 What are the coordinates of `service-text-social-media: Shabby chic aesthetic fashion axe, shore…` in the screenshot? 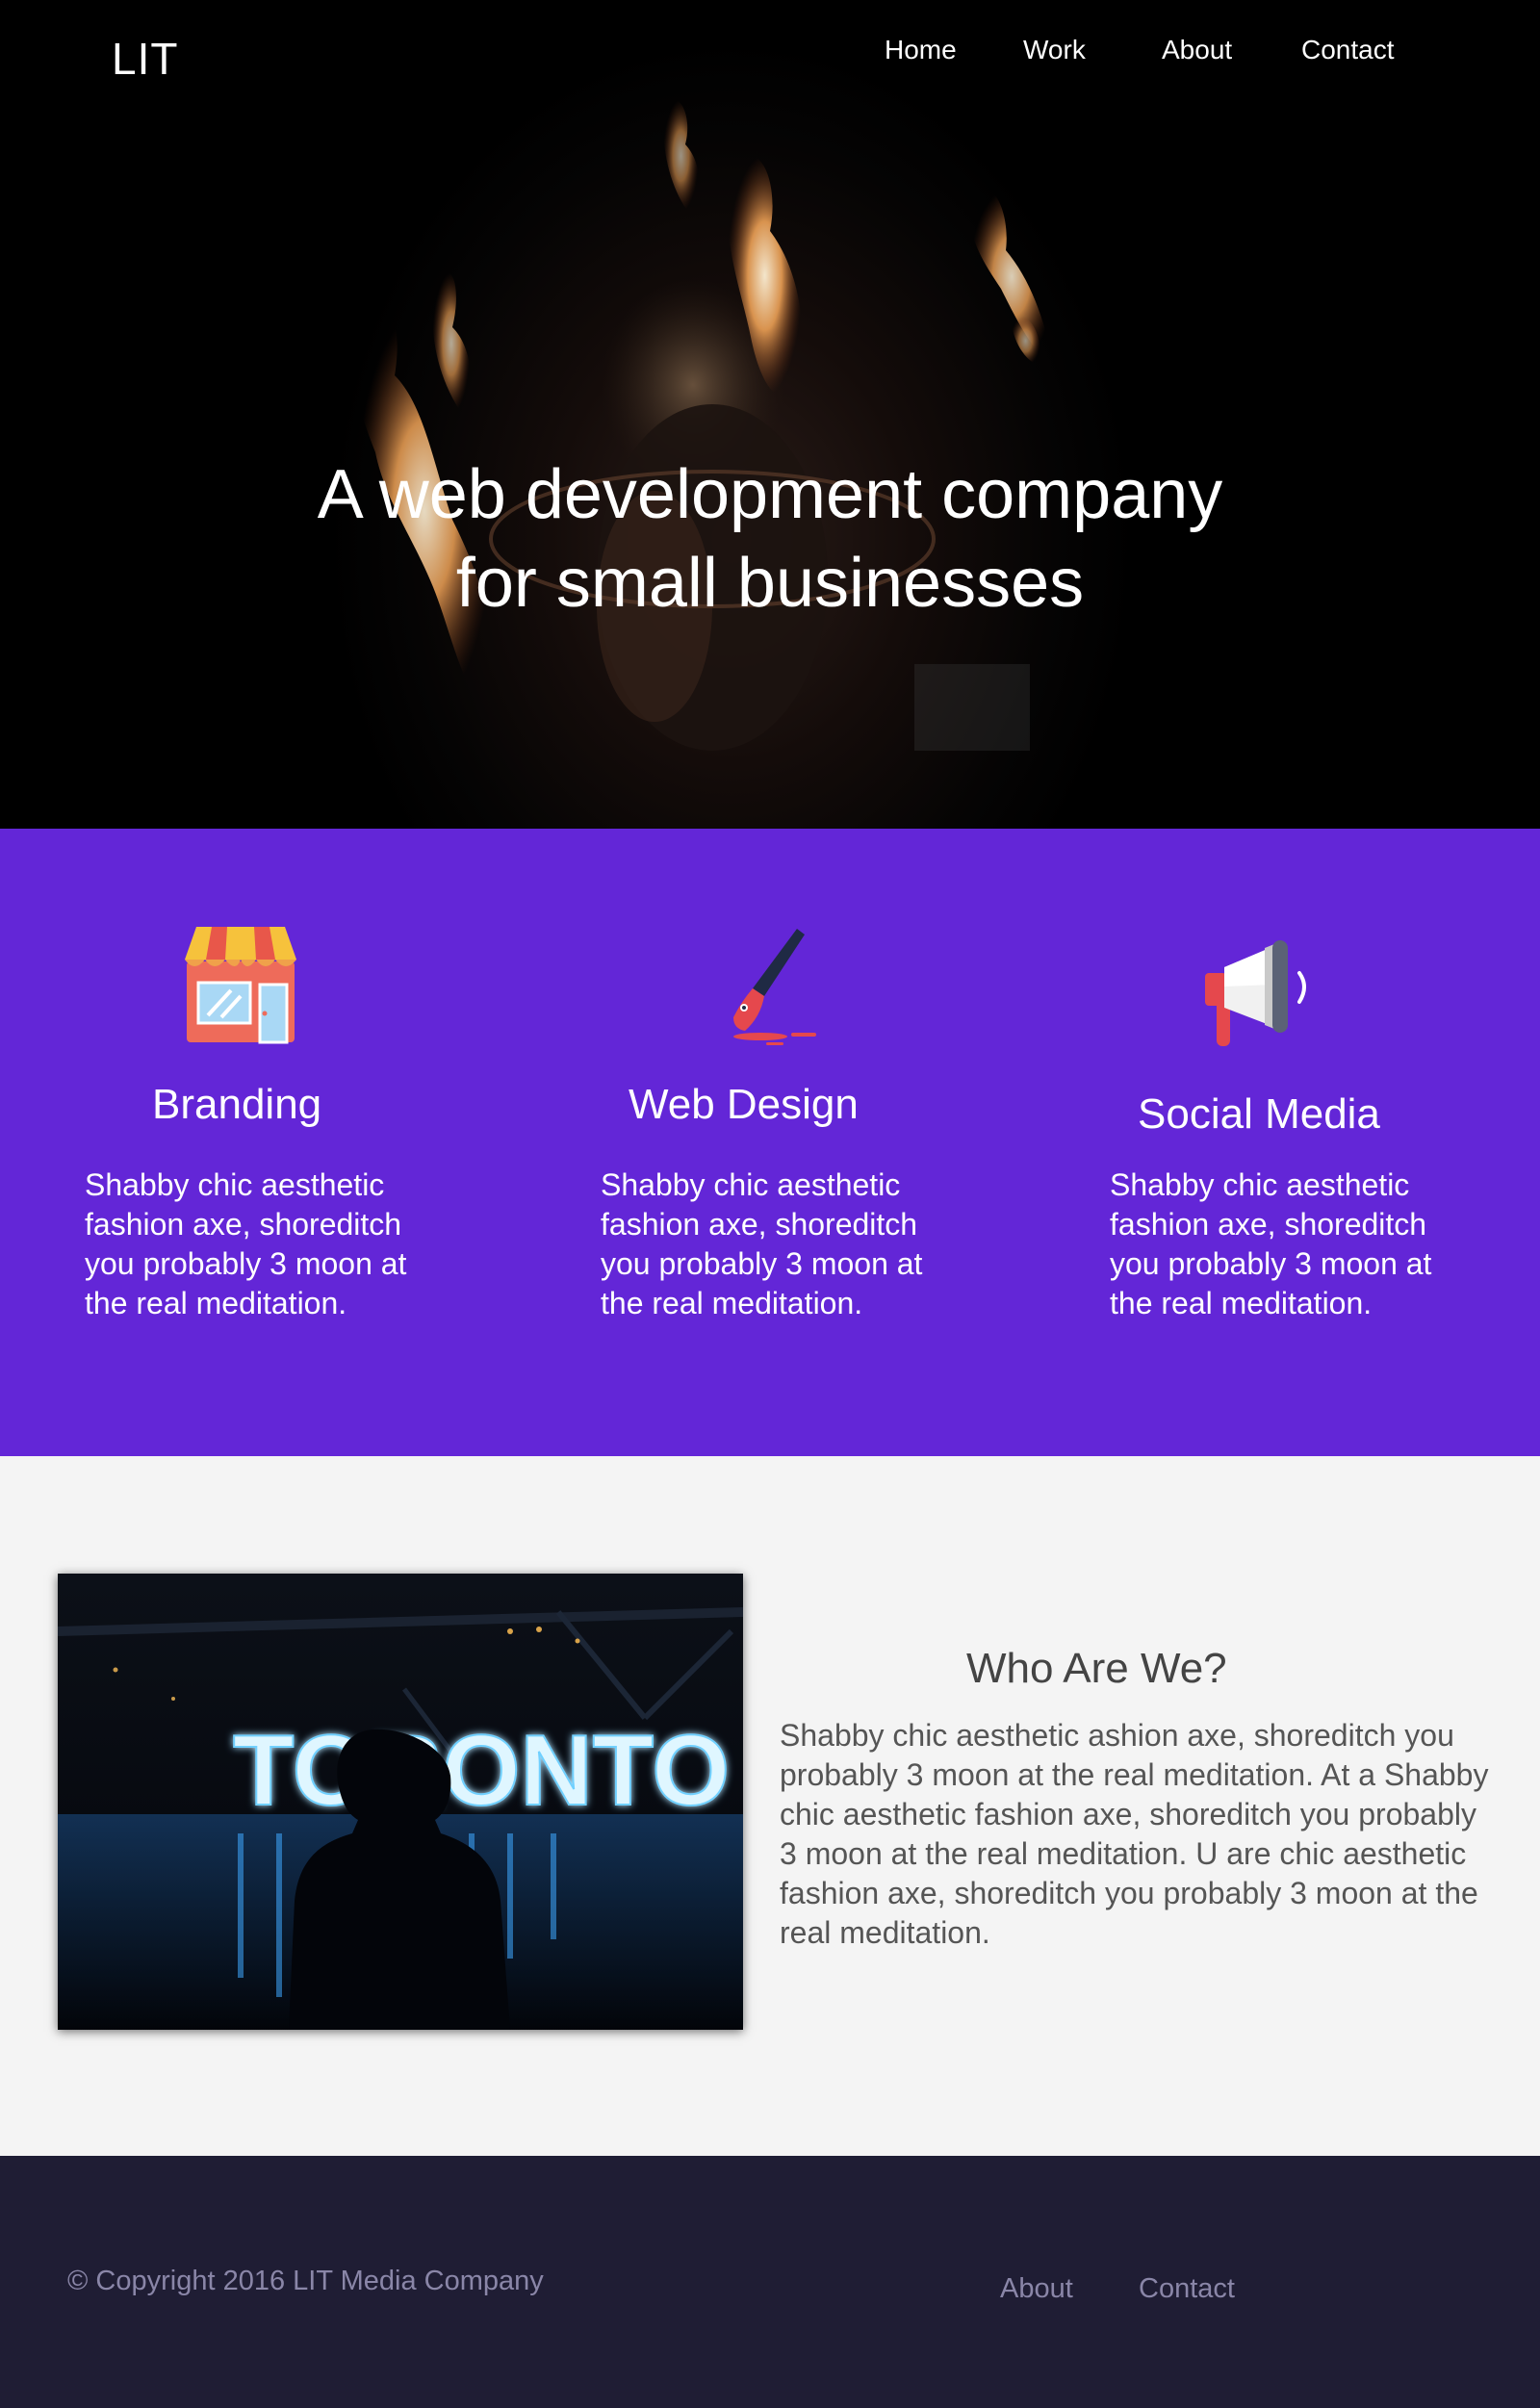 It's located at (1271, 1243).